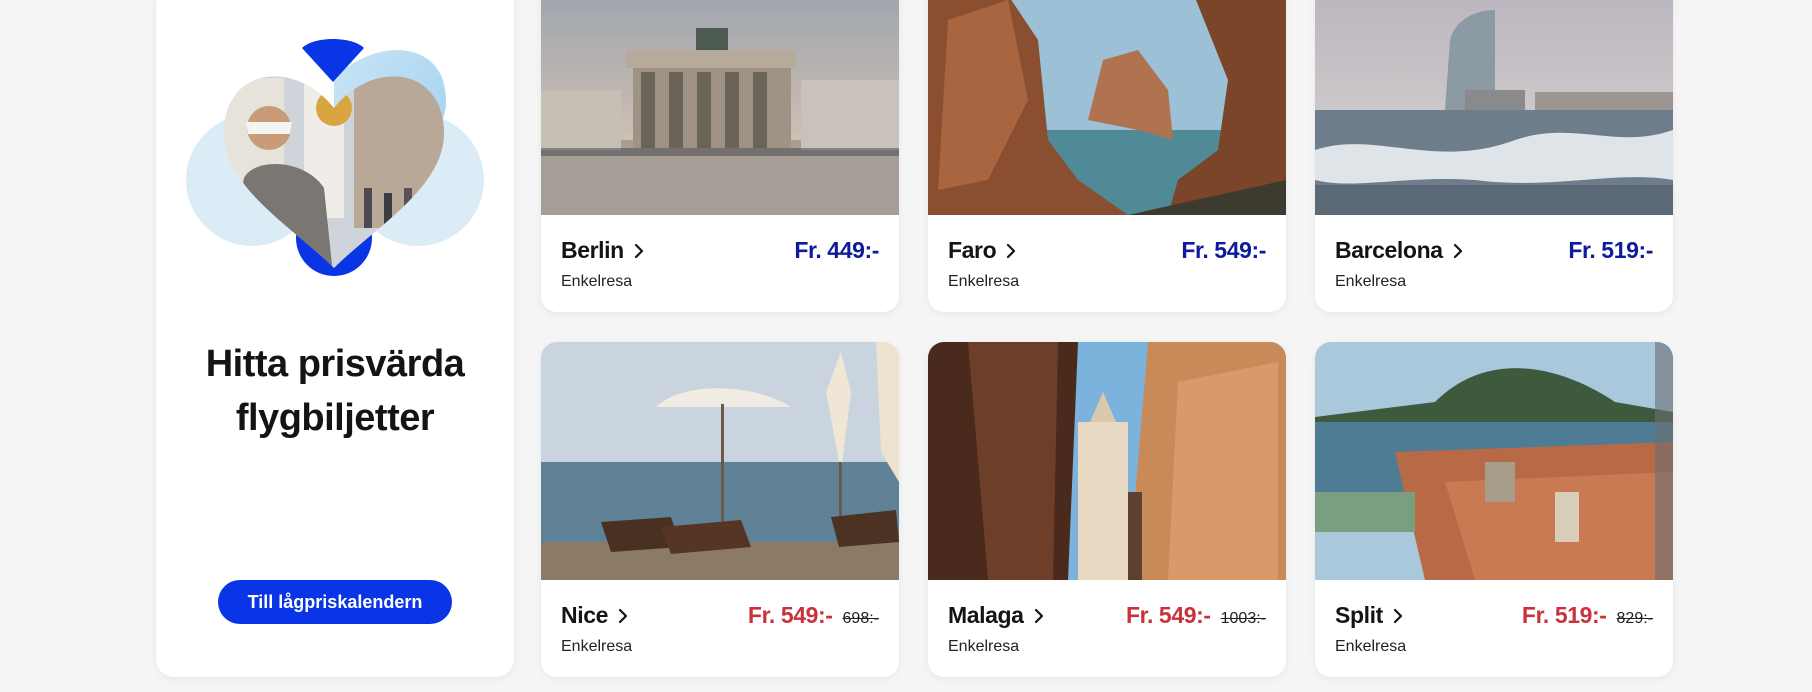 The width and height of the screenshot is (1812, 692). What do you see at coordinates (720, 461) in the screenshot?
I see `destination-photo-nice` at bounding box center [720, 461].